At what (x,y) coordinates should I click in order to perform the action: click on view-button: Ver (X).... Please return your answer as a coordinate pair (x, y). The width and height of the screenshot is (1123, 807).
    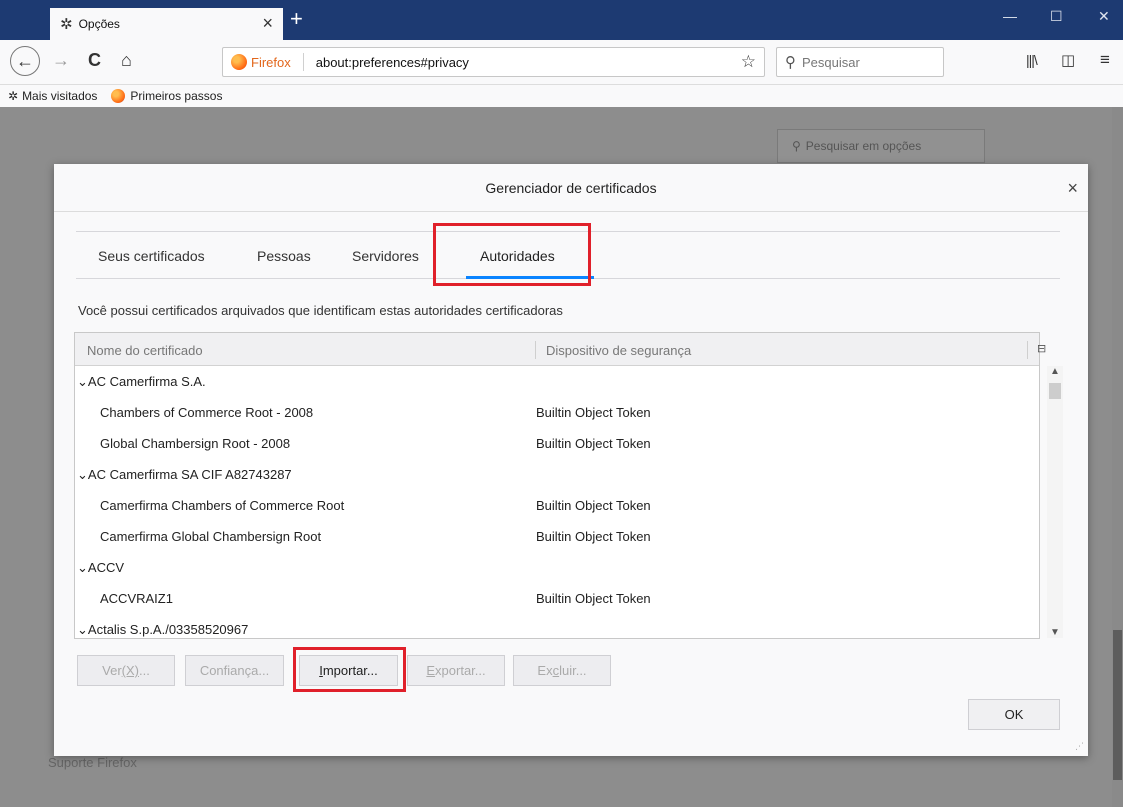
    Looking at the image, I should click on (126, 670).